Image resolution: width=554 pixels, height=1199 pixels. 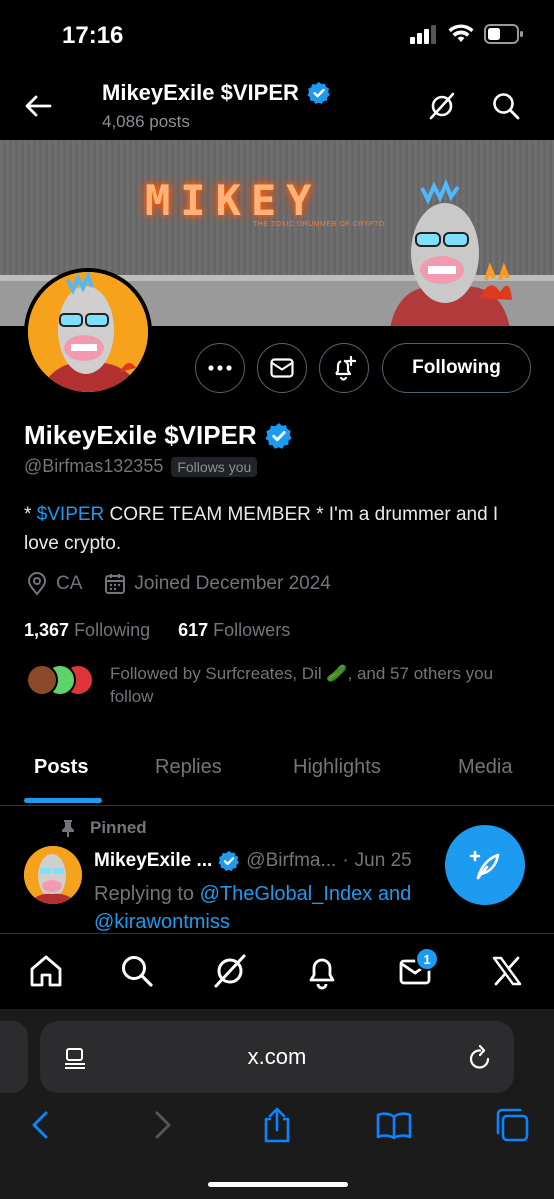 I want to click on tab-posts: Posts, so click(x=61, y=767).